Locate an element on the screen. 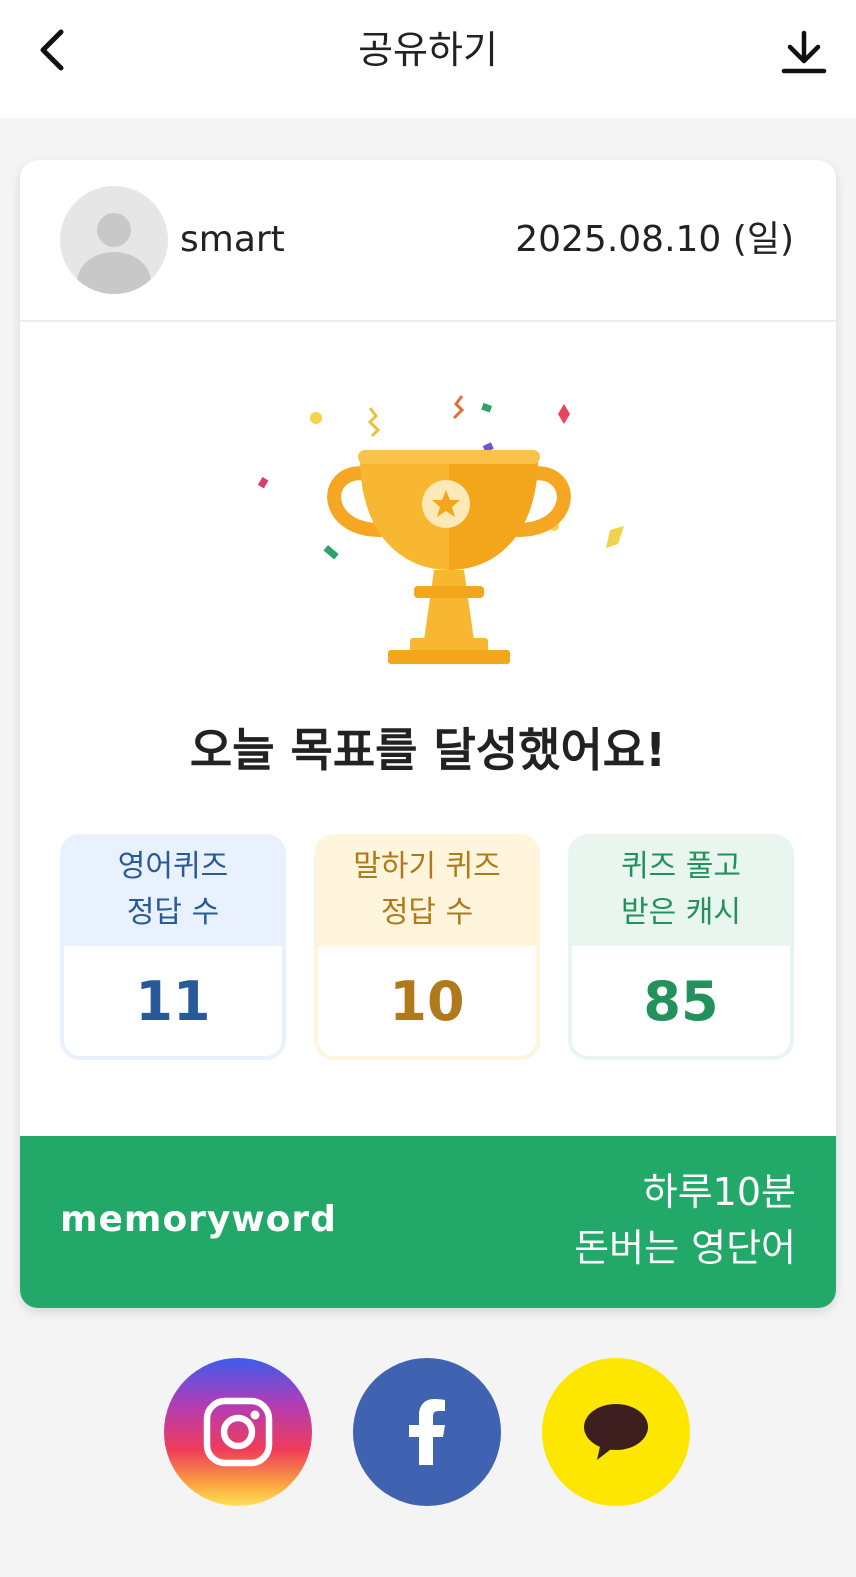 The image size is (856, 1577). username: smart is located at coordinates (232, 239).